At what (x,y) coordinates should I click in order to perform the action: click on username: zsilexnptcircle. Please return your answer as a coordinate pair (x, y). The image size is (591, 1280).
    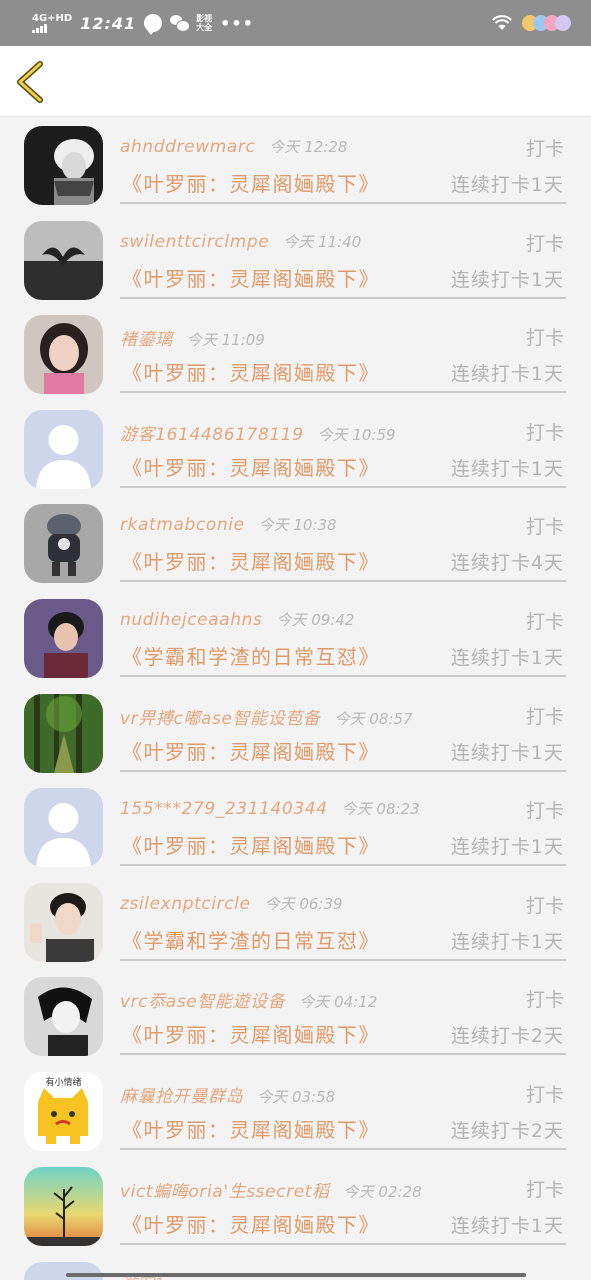
    Looking at the image, I should click on (185, 904).